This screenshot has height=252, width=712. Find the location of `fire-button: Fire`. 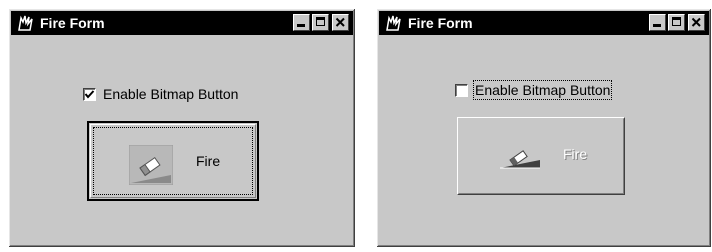

fire-button: Fire is located at coordinates (173, 161).